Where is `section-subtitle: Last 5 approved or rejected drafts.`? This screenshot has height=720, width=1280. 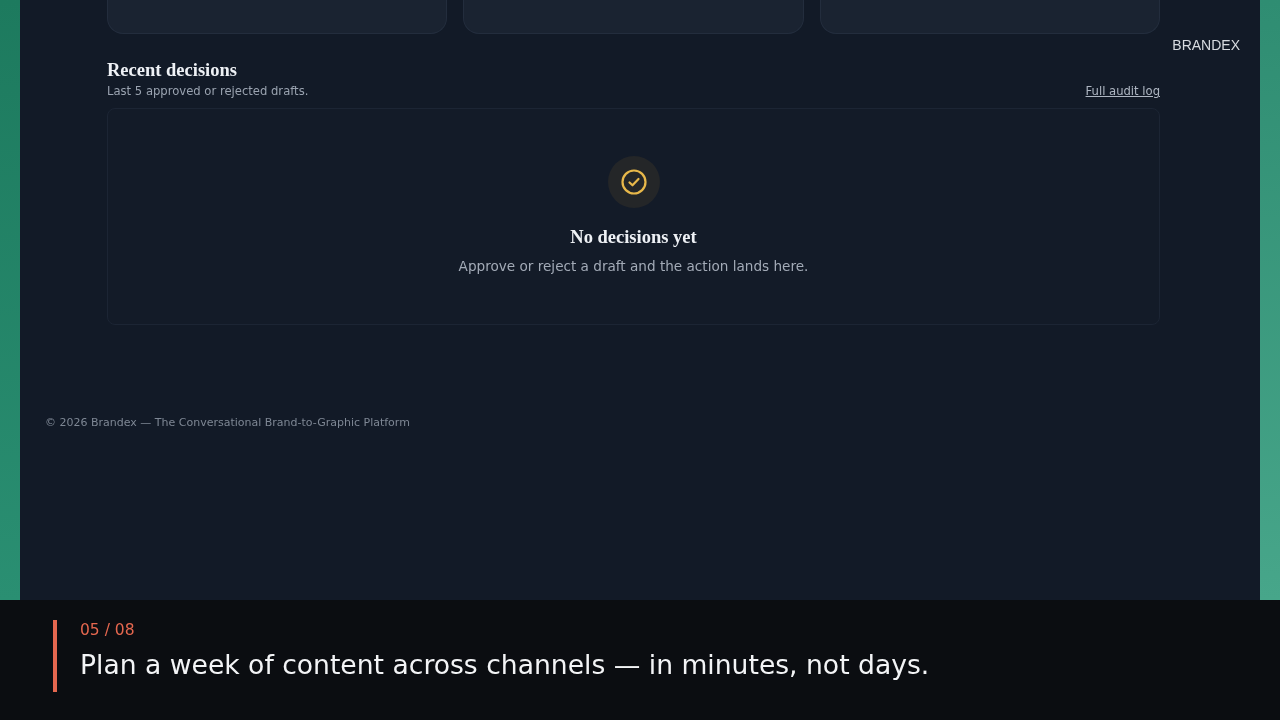
section-subtitle: Last 5 approved or rejected drafts. is located at coordinates (208, 91).